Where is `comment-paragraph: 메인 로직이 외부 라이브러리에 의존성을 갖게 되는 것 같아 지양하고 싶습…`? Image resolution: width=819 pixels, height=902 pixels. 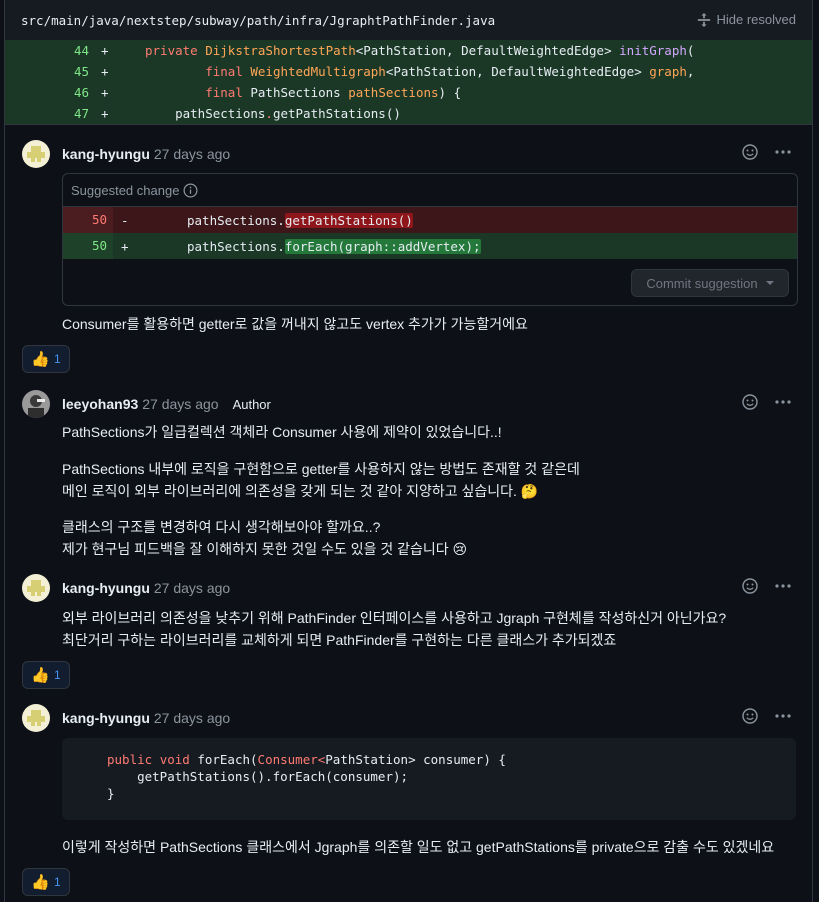
comment-paragraph: 메인 로직이 외부 라이브러리에 의존성을 갖게 되는 것 같아 지양하고 싶습… is located at coordinates (300, 491).